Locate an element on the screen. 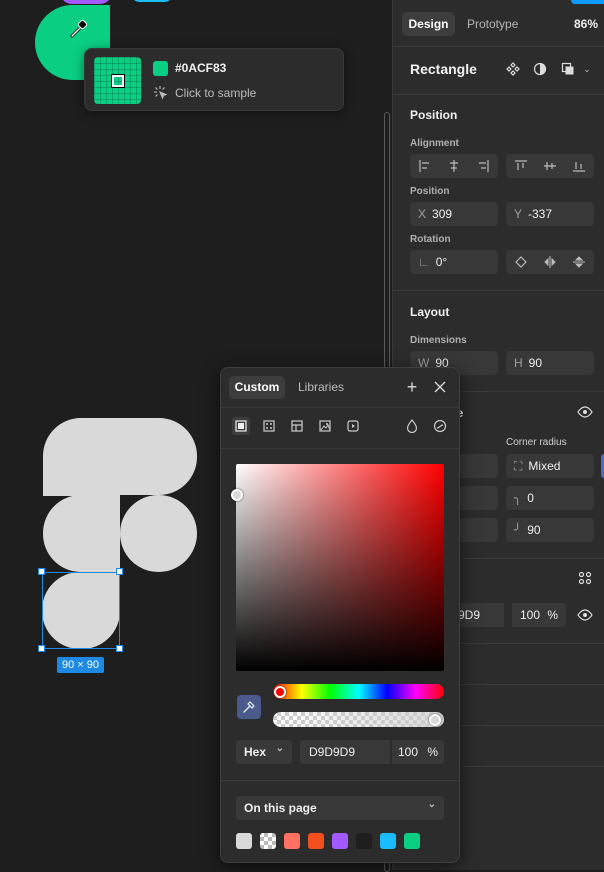 The image size is (604, 872). mask-icon is located at coordinates (540, 69).